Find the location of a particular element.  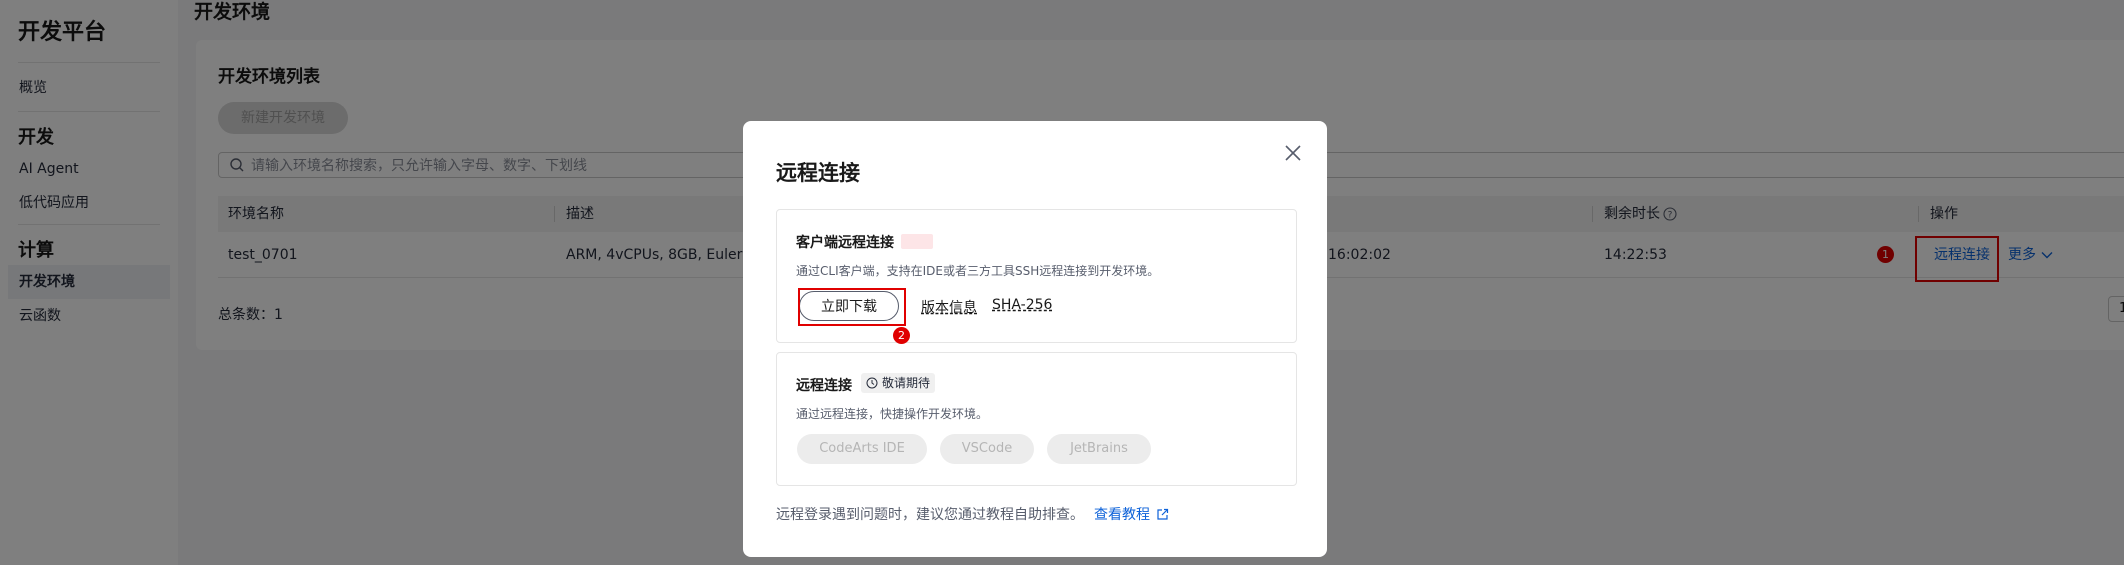

clock-icon is located at coordinates (872, 383).